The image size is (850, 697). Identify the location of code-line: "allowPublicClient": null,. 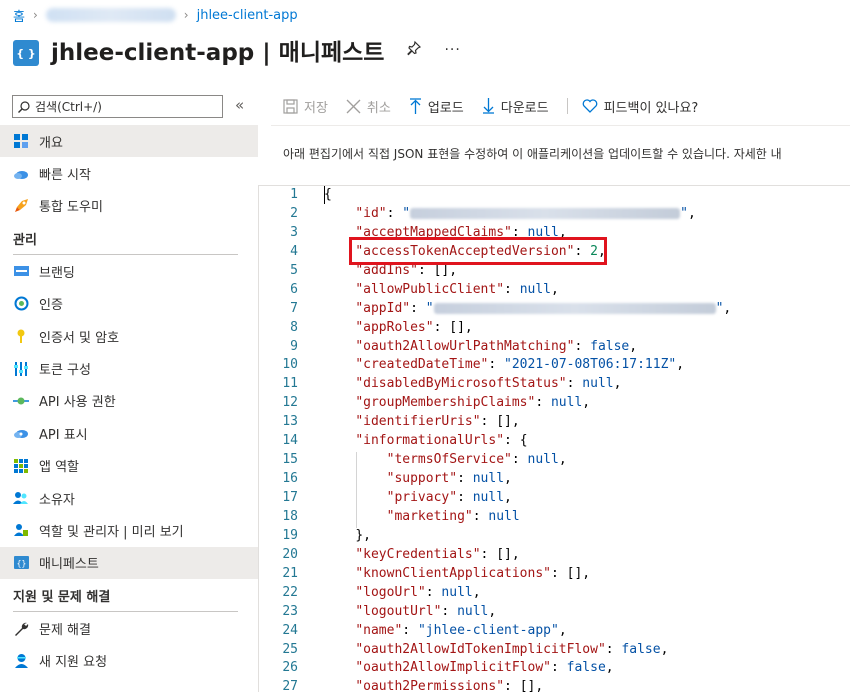
(527, 290).